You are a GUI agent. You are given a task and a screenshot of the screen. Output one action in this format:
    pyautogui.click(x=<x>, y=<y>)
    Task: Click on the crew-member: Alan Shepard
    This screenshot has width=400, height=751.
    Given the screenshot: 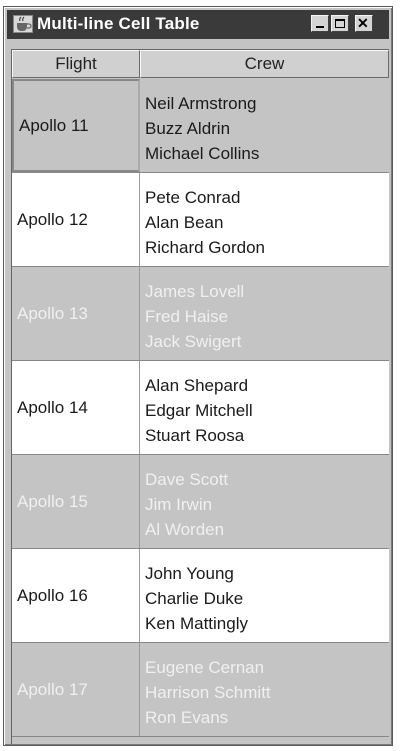 What is the action you would take?
    pyautogui.click(x=197, y=385)
    